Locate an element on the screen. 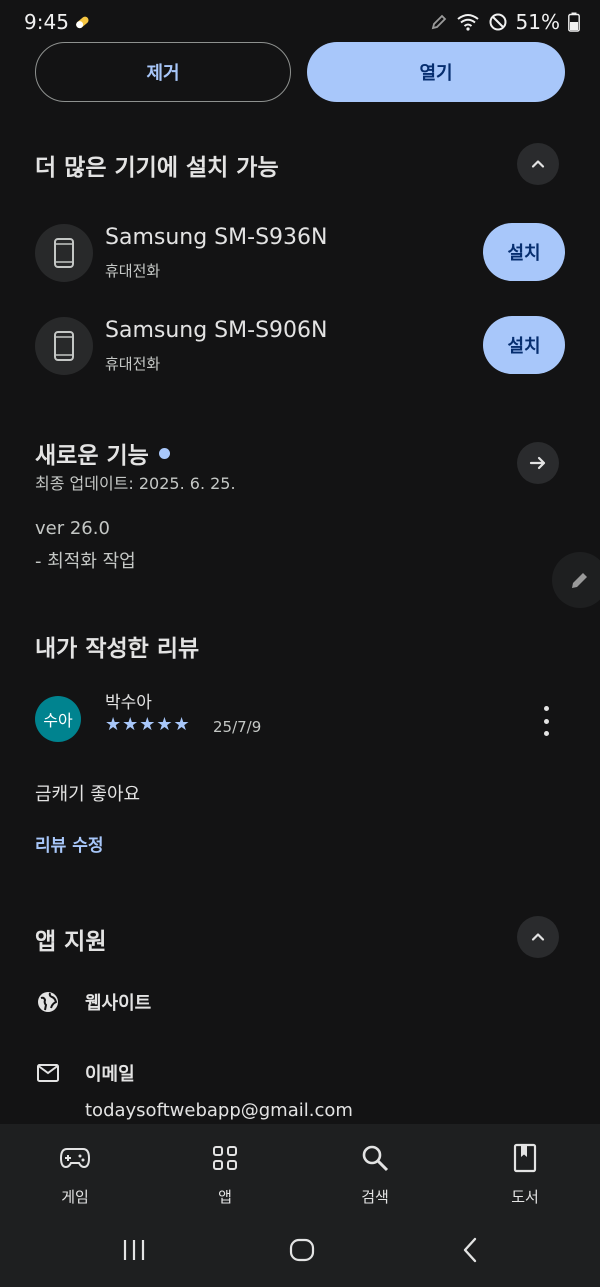 Image resolution: width=600 pixels, height=1287 pixels. battery-icon is located at coordinates (574, 22).